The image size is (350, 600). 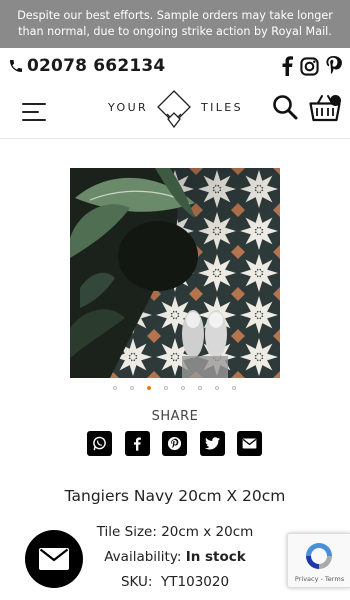 I want to click on availability-label: Availability:, so click(x=143, y=557).